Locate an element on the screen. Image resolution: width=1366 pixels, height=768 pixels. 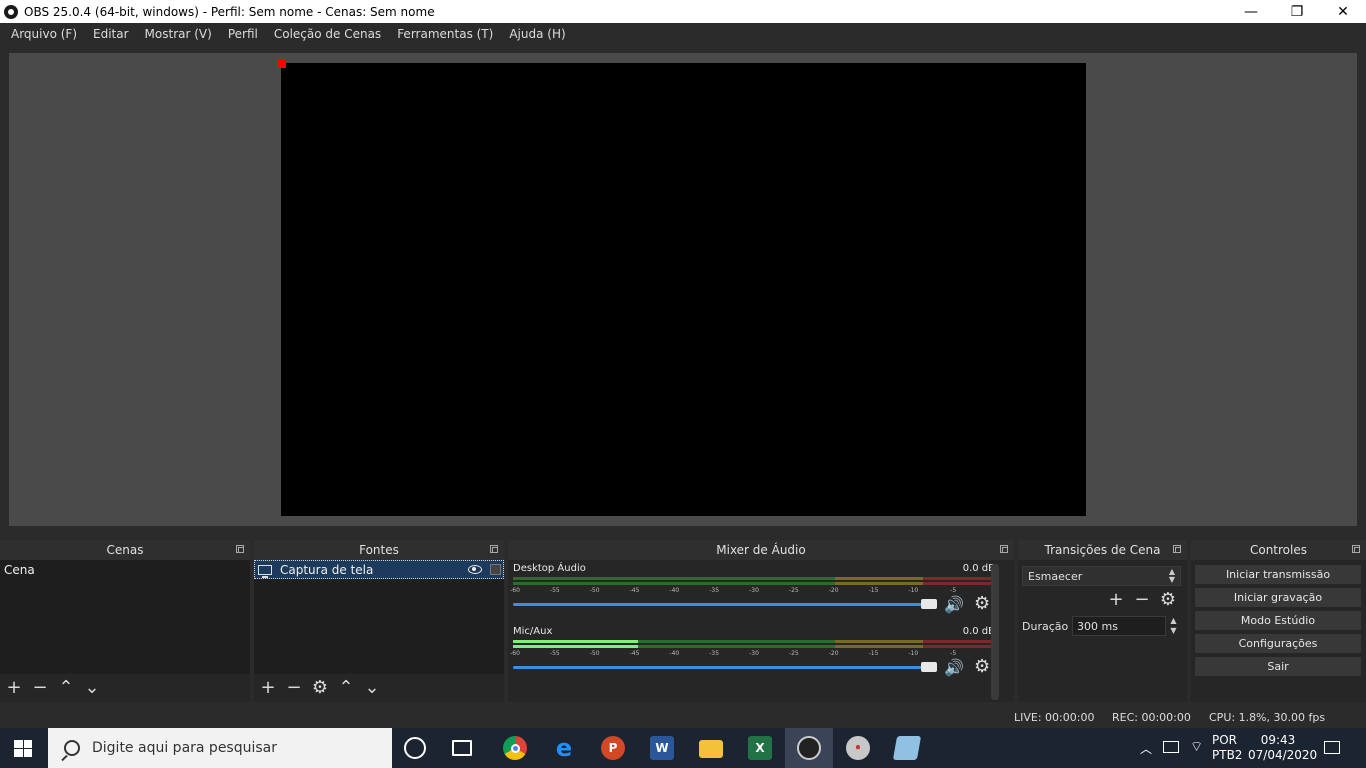
scenes-dock: Cenas Cena + − ⌃ ⌄ is located at coordinates (125, 621).